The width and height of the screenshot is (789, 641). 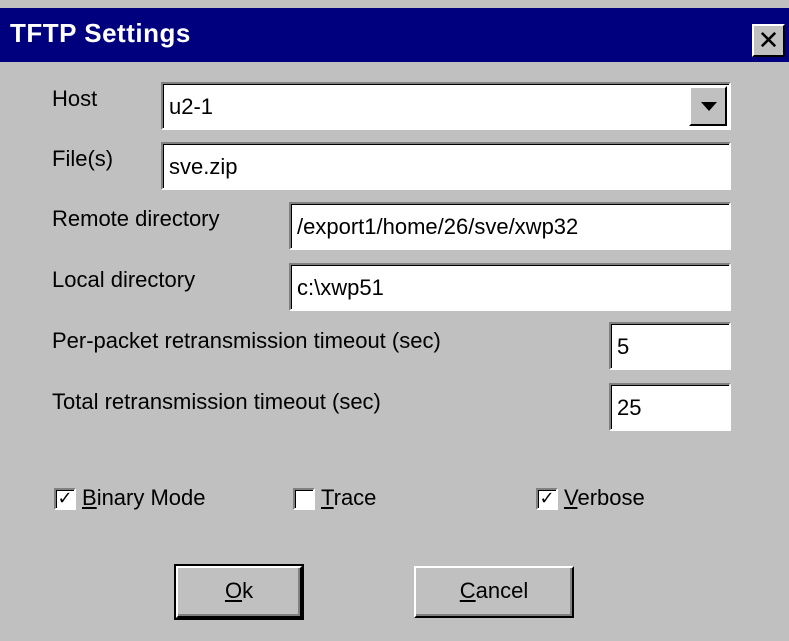 I want to click on verbose-check-icon: ✓, so click(x=547, y=499).